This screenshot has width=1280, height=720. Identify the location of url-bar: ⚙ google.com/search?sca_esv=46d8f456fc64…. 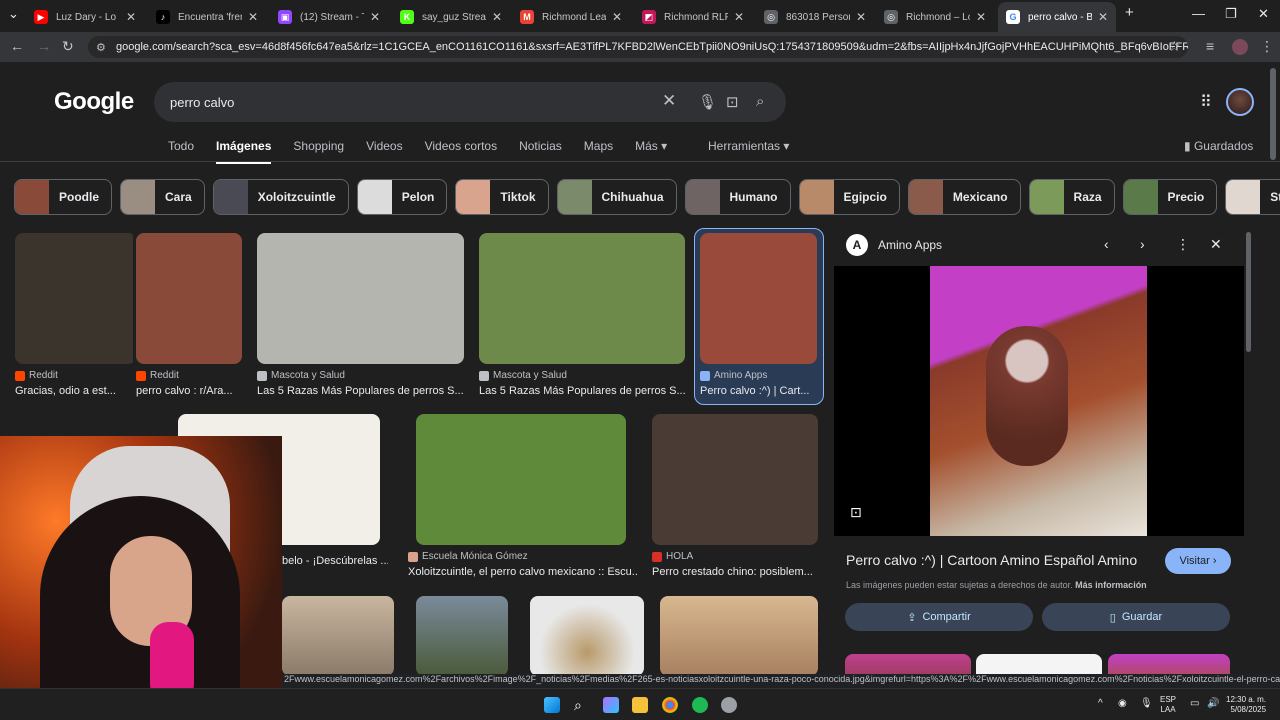
(638, 47).